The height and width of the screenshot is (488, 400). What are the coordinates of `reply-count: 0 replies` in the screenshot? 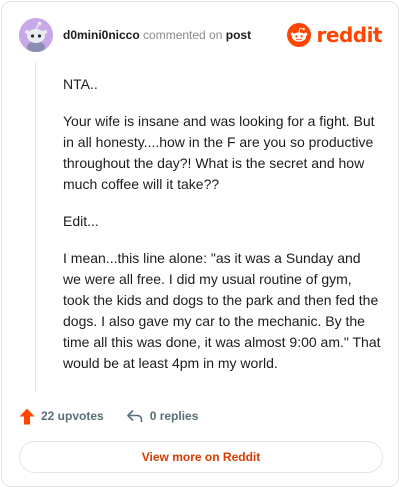 It's located at (174, 416).